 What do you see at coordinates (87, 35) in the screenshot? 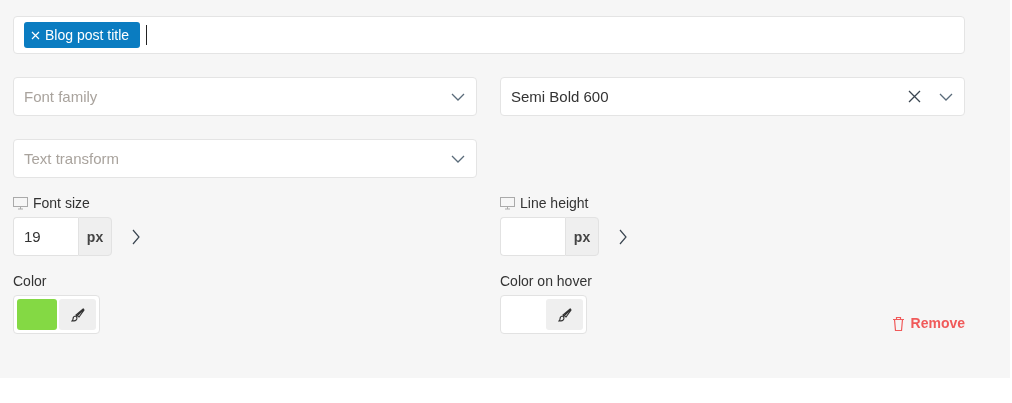
I see `tag-label: Blog post title` at bounding box center [87, 35].